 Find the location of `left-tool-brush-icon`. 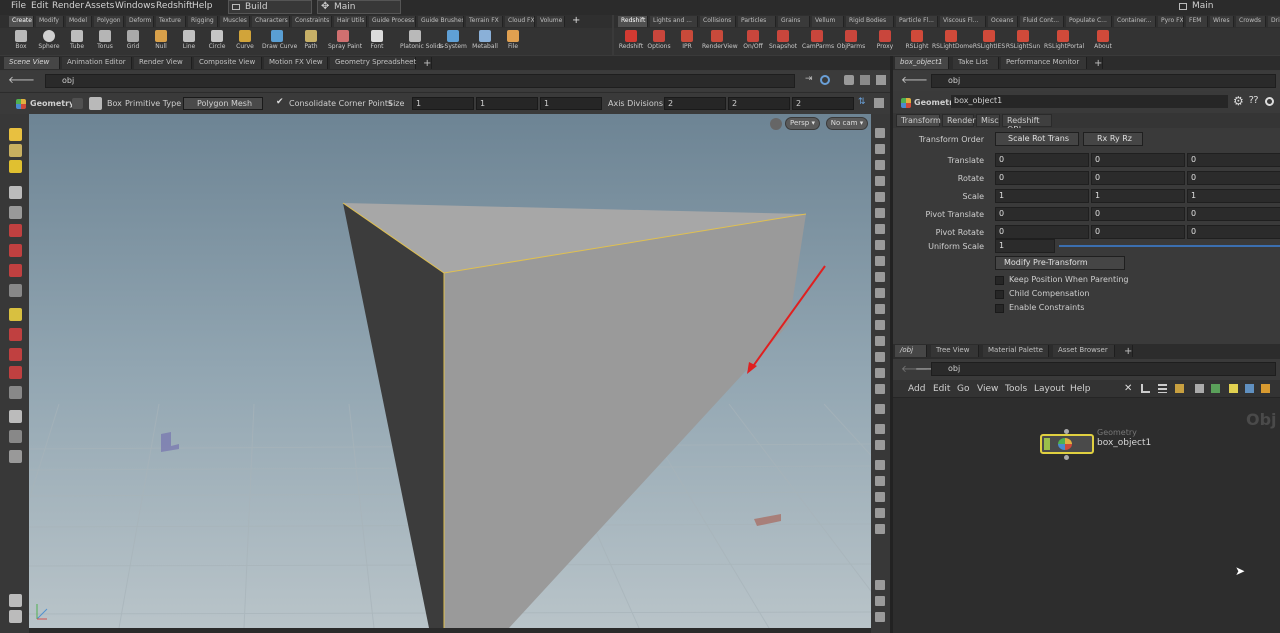

left-tool-brush-icon is located at coordinates (15, 250).